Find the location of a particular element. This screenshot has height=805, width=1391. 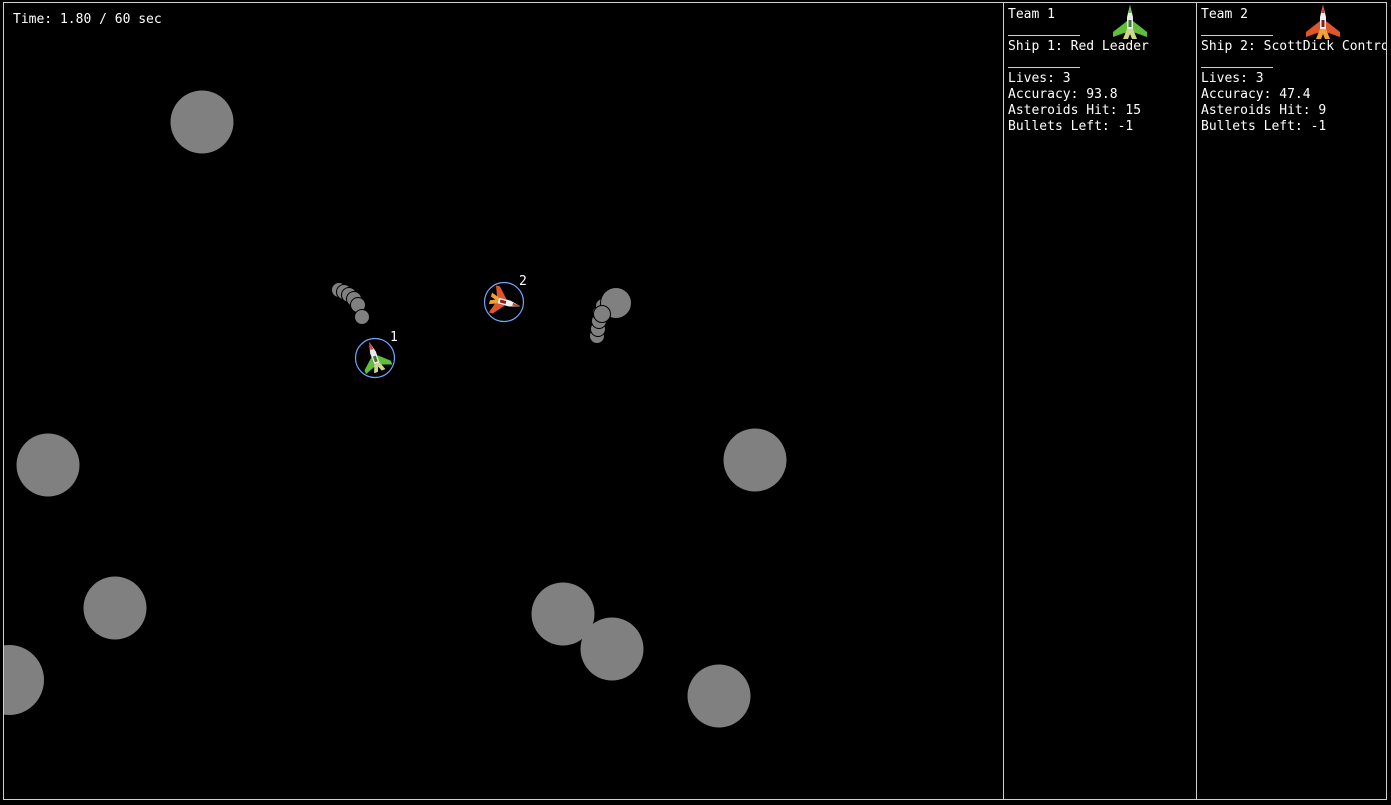

team-label: Team 2 is located at coordinates (1224, 14).